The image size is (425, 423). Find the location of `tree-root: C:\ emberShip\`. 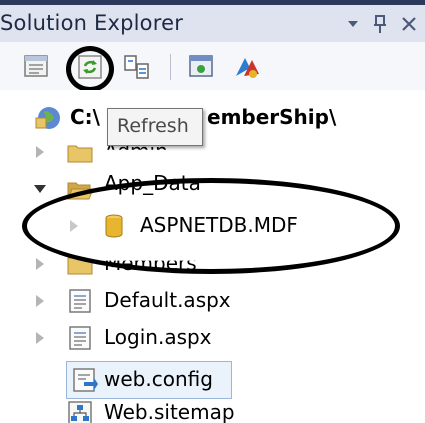

tree-root: C:\ emberShip\ is located at coordinates (212, 118).